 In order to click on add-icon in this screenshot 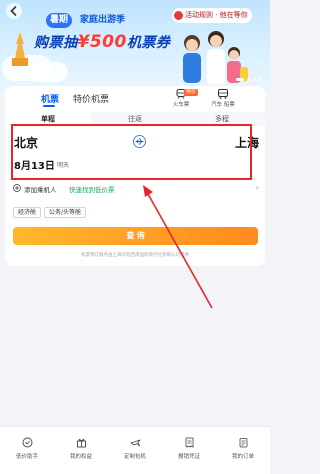, I will do `click(17, 188)`.